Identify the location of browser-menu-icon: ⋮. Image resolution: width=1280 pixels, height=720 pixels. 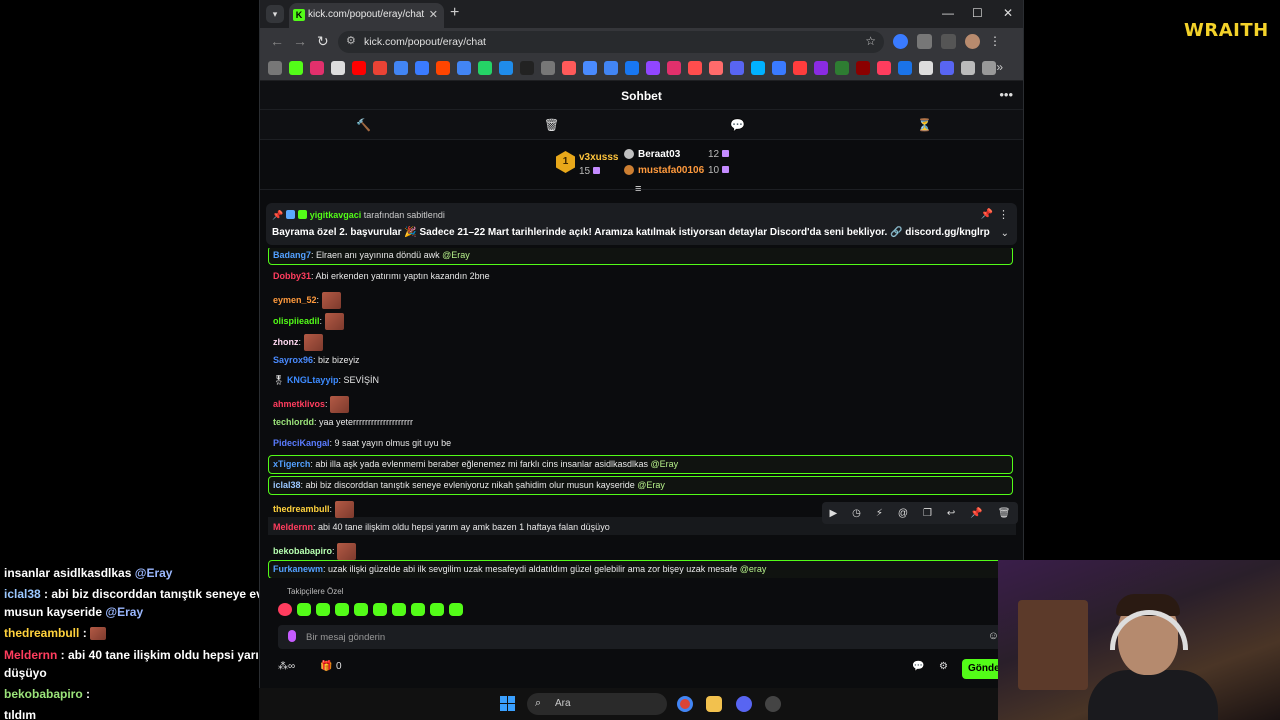
(996, 41).